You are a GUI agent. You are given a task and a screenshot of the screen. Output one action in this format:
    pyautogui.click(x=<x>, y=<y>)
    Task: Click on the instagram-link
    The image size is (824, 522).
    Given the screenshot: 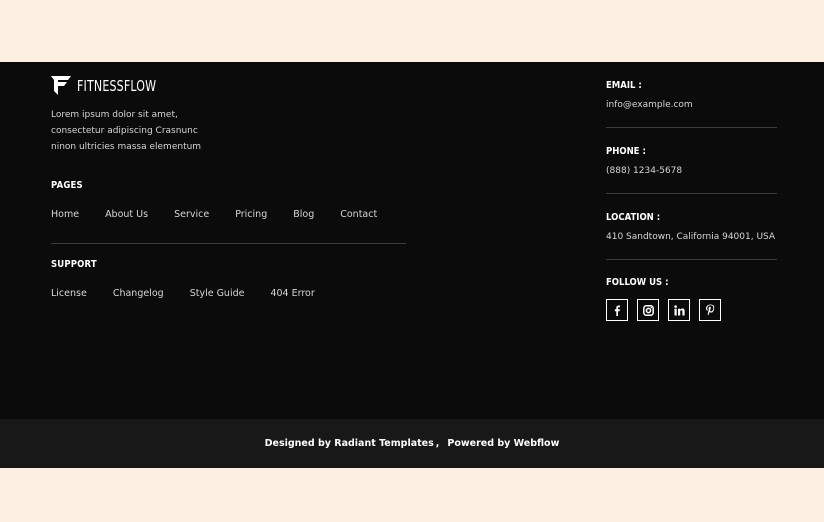 What is the action you would take?
    pyautogui.click(x=648, y=310)
    